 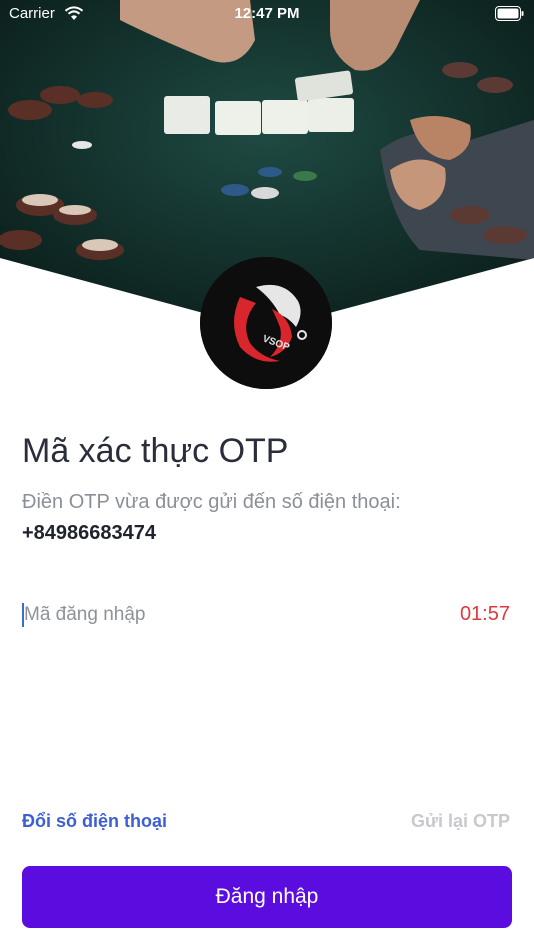 What do you see at coordinates (460, 821) in the screenshot?
I see `resend-otp-link: Gửi lại OTP` at bounding box center [460, 821].